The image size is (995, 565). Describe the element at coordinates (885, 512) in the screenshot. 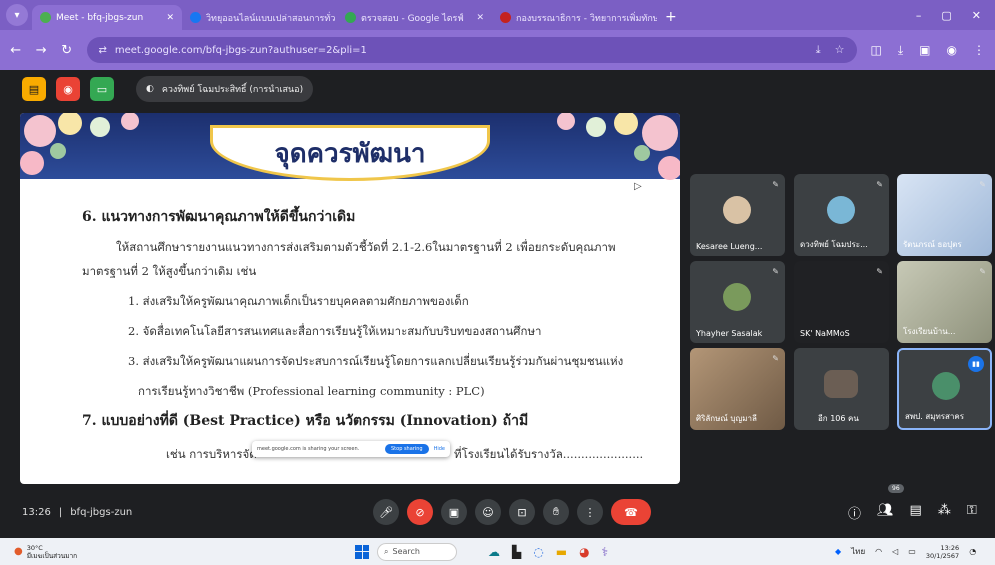

I see `people-icon: 👥︎` at that location.